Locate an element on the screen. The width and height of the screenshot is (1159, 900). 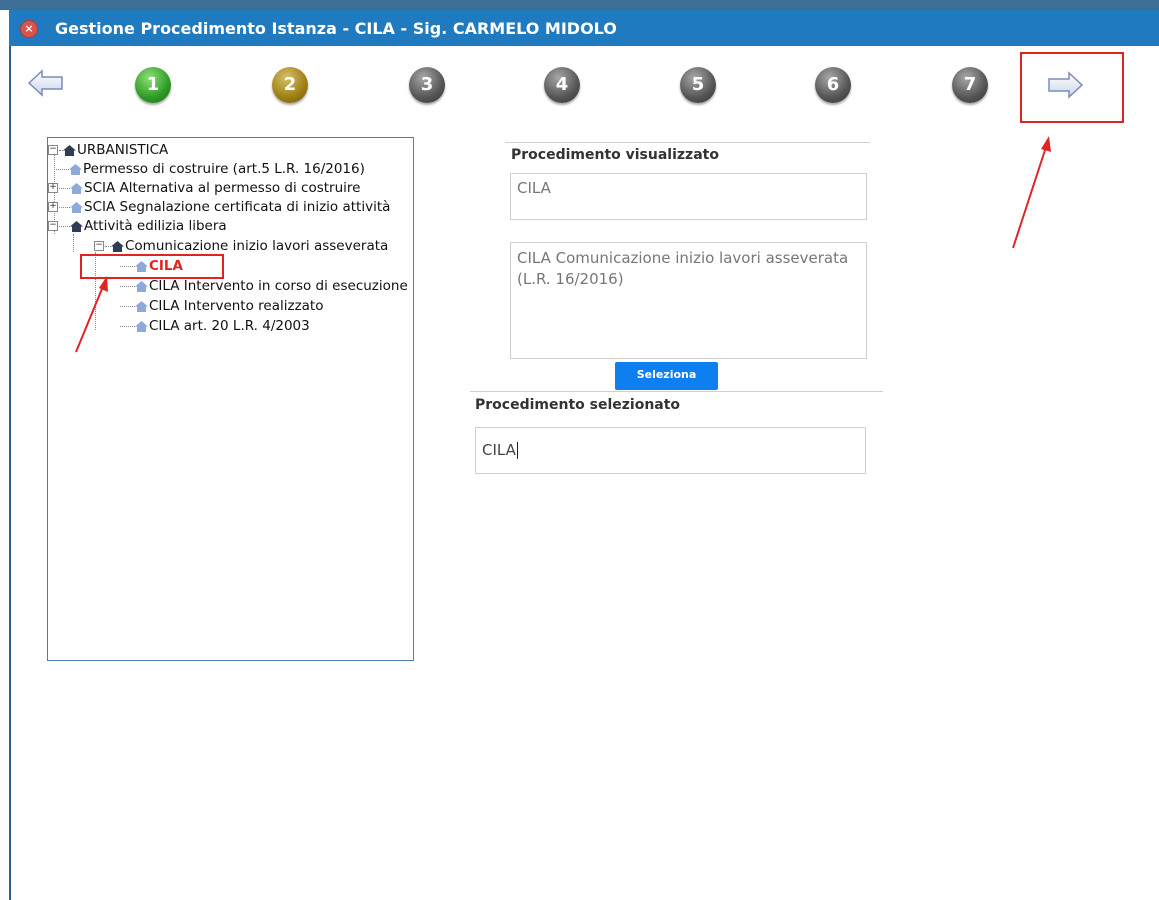
wizard-step-1: 1 is located at coordinates (153, 85).